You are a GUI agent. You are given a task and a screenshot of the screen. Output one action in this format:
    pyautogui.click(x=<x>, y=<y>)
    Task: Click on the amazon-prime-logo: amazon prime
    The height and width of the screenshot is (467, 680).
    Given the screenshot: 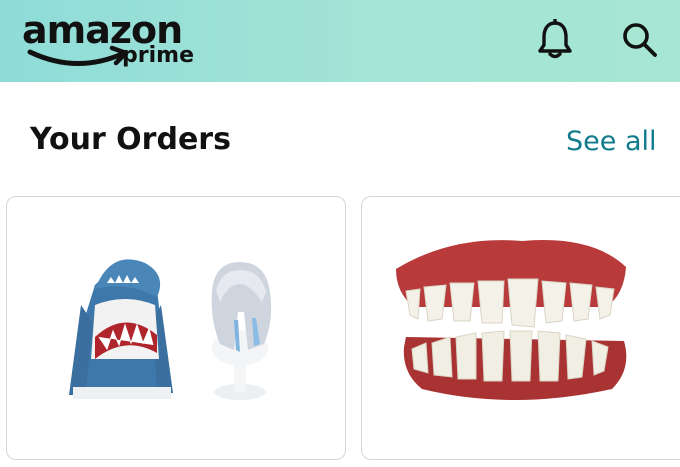 What is the action you would take?
    pyautogui.click(x=112, y=42)
    